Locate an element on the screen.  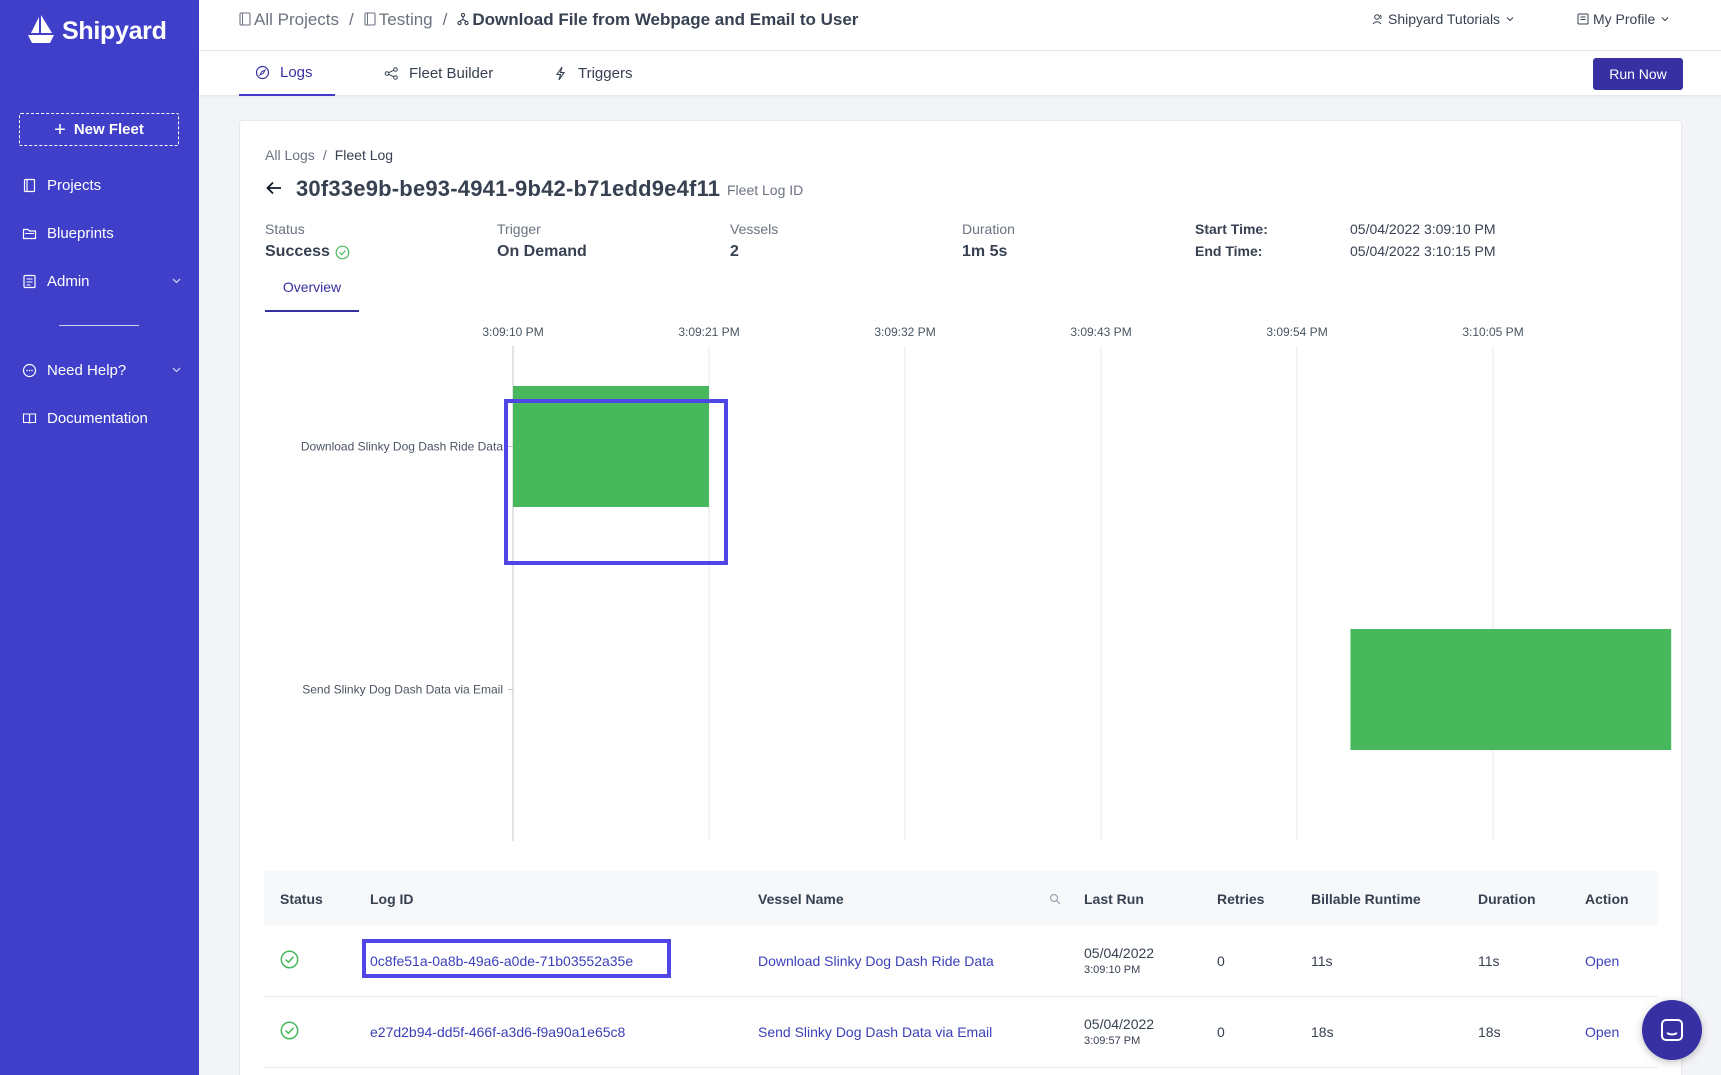
tab-label: Triggers is located at coordinates (605, 73).